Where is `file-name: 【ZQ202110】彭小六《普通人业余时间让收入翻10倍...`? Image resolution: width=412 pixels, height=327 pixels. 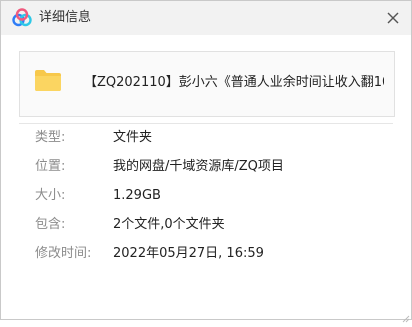
file-name: 【ZQ202110】彭小六《普通人业余时间让收入翻10倍... is located at coordinates (234, 82).